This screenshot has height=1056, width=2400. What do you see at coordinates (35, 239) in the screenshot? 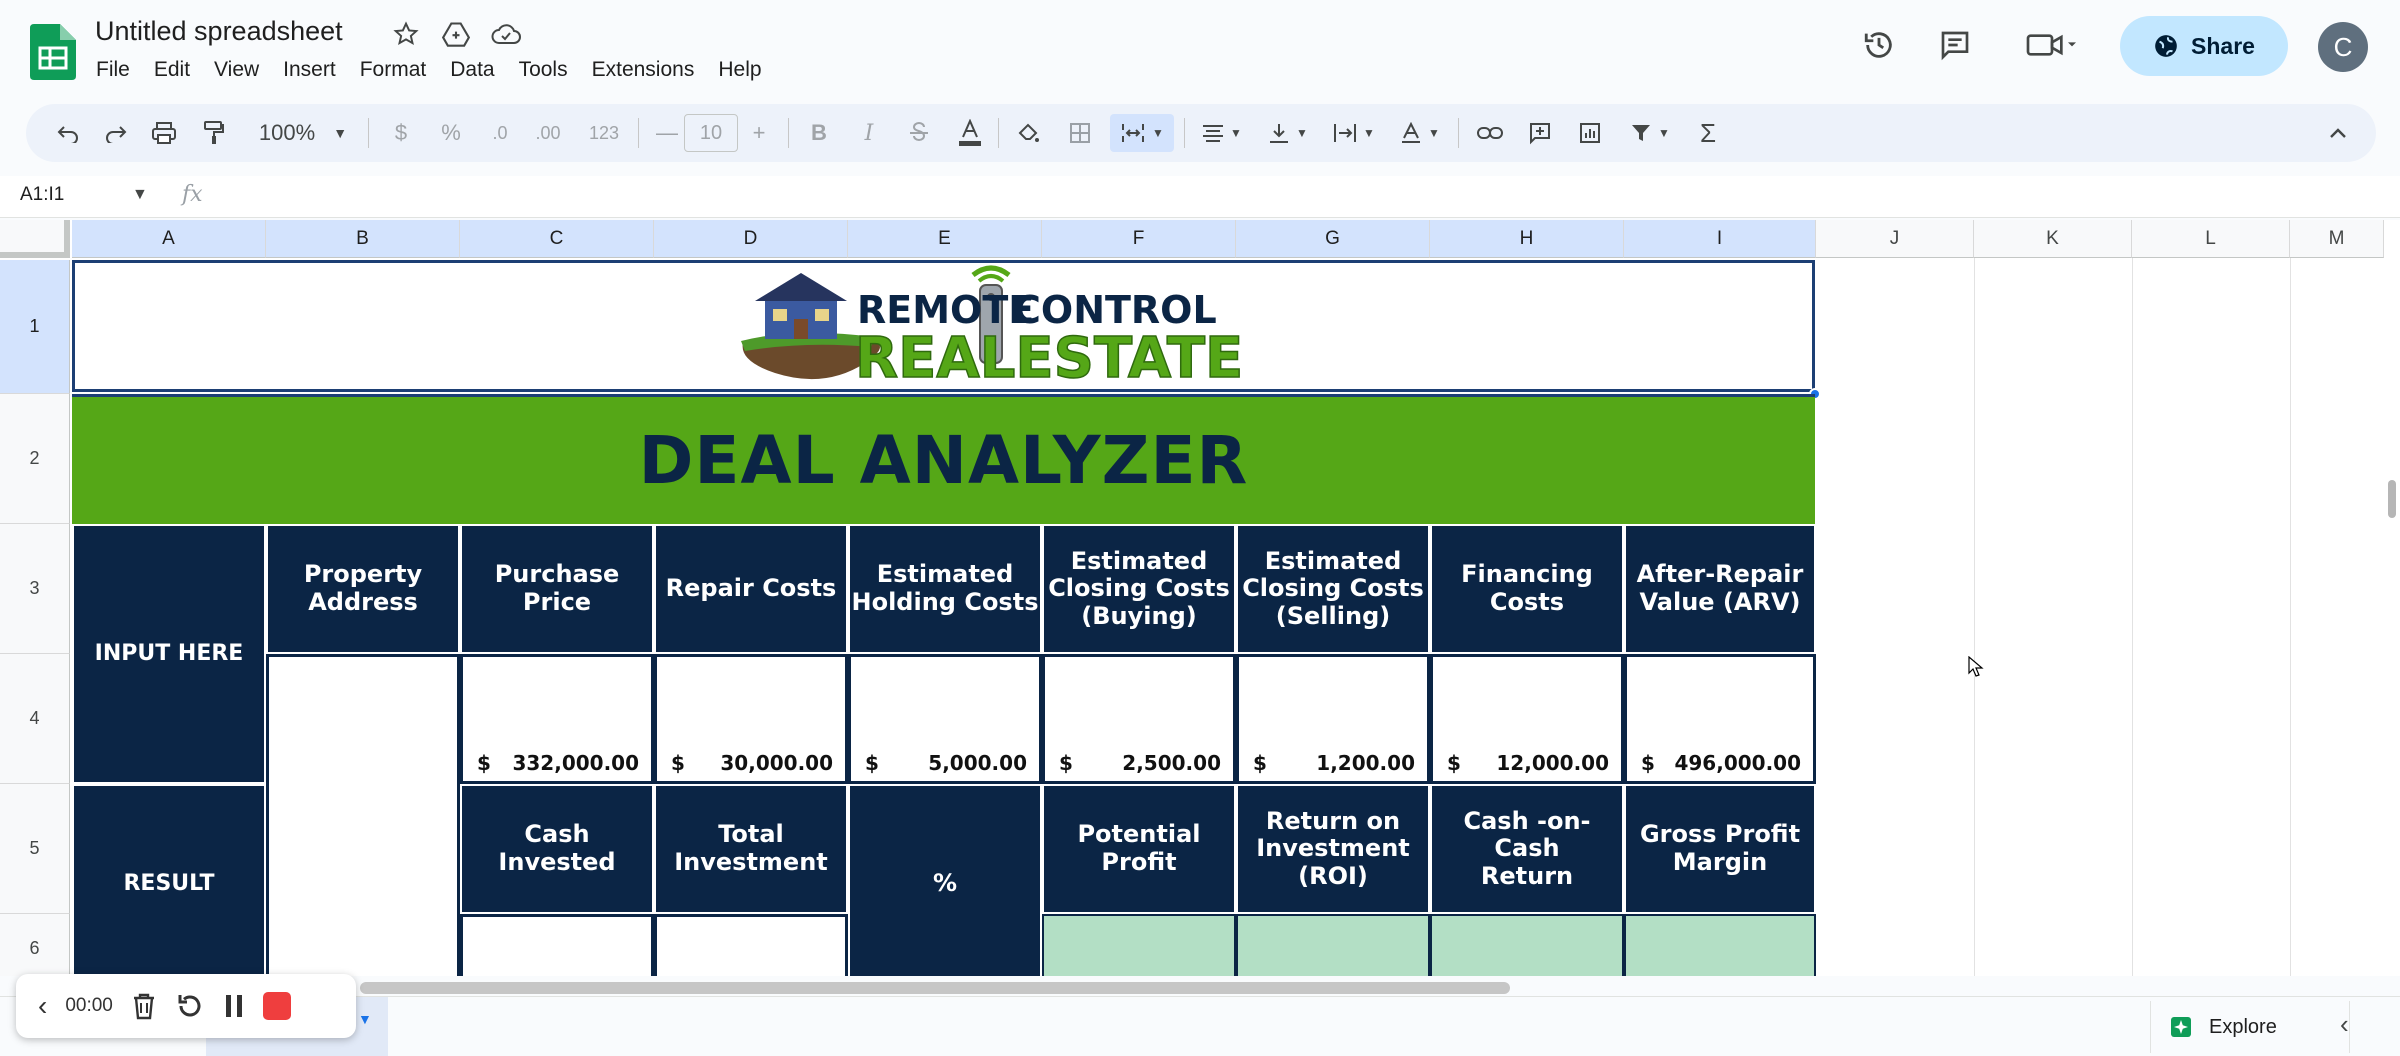
I see `select-all-corner` at bounding box center [35, 239].